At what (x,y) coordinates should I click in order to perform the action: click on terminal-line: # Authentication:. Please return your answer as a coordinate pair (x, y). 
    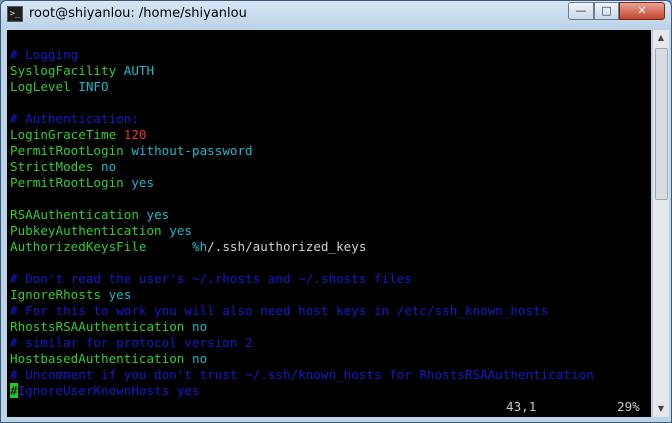
    Looking at the image, I should click on (74, 119).